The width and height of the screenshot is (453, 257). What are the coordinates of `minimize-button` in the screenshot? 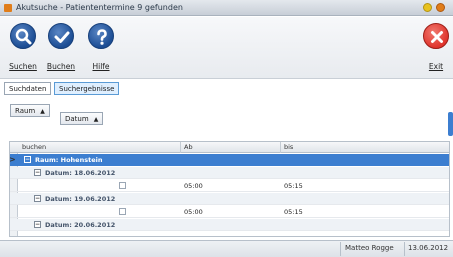 It's located at (427, 7).